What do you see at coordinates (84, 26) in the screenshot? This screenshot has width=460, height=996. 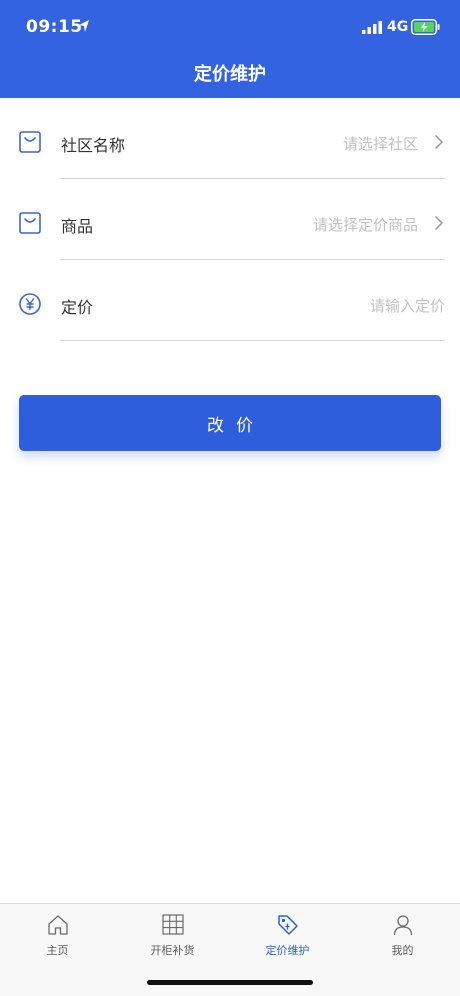 I see `location-arrow-icon` at bounding box center [84, 26].